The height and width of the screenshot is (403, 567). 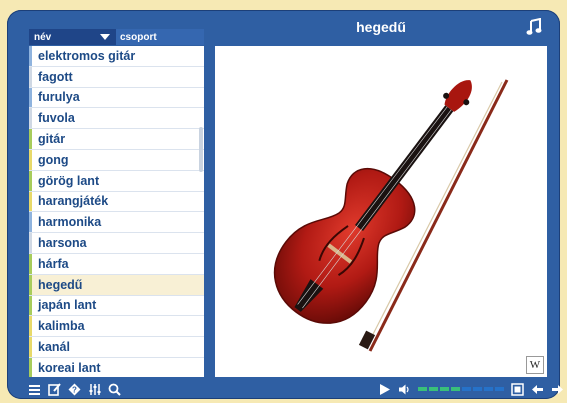 I want to click on list-item: kanál, so click(x=116, y=347).